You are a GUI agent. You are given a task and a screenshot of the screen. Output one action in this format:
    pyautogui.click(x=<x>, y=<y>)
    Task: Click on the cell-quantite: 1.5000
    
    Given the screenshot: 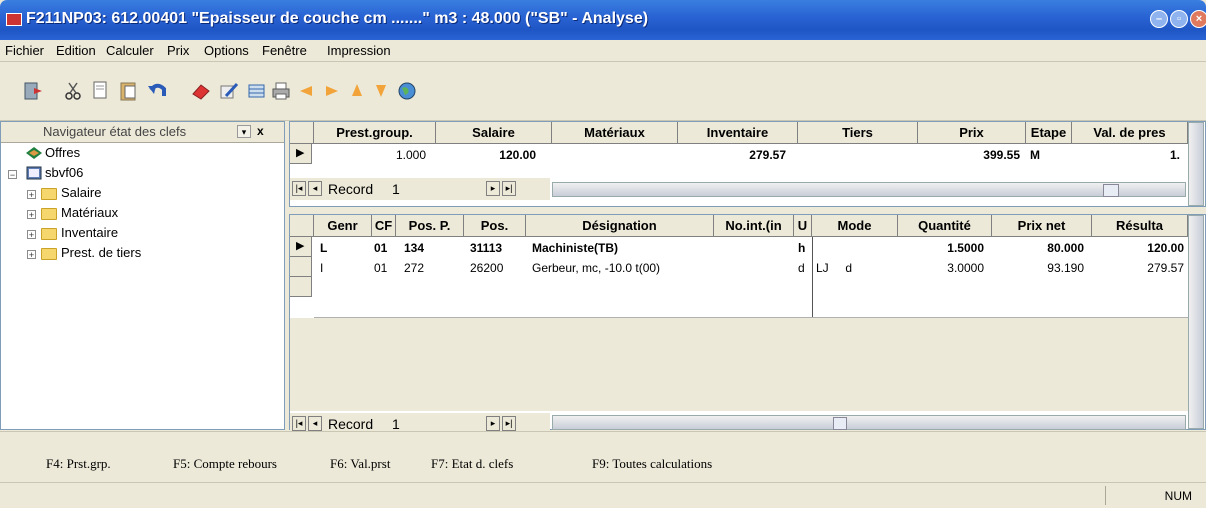 What is the action you would take?
    pyautogui.click(x=942, y=248)
    